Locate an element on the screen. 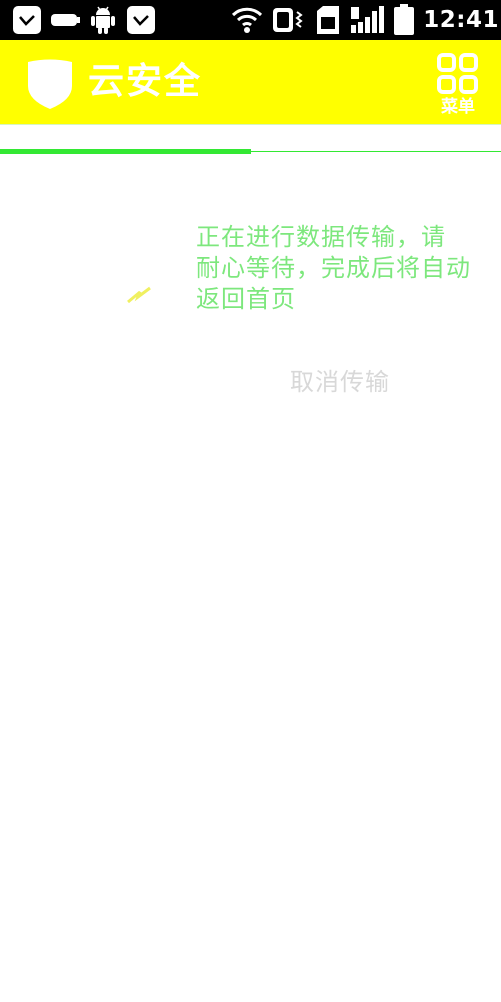 Image resolution: width=501 pixels, height=1002 pixels. menu-grid-icon is located at coordinates (457, 73).